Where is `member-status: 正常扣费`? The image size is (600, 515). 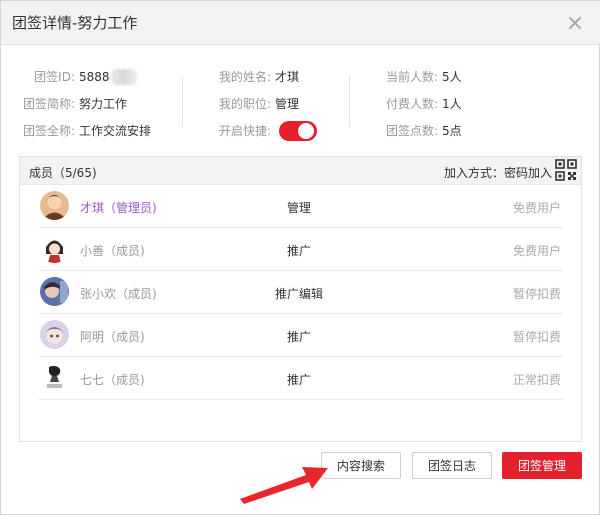
member-status: 正常扣费 is located at coordinates (536, 380).